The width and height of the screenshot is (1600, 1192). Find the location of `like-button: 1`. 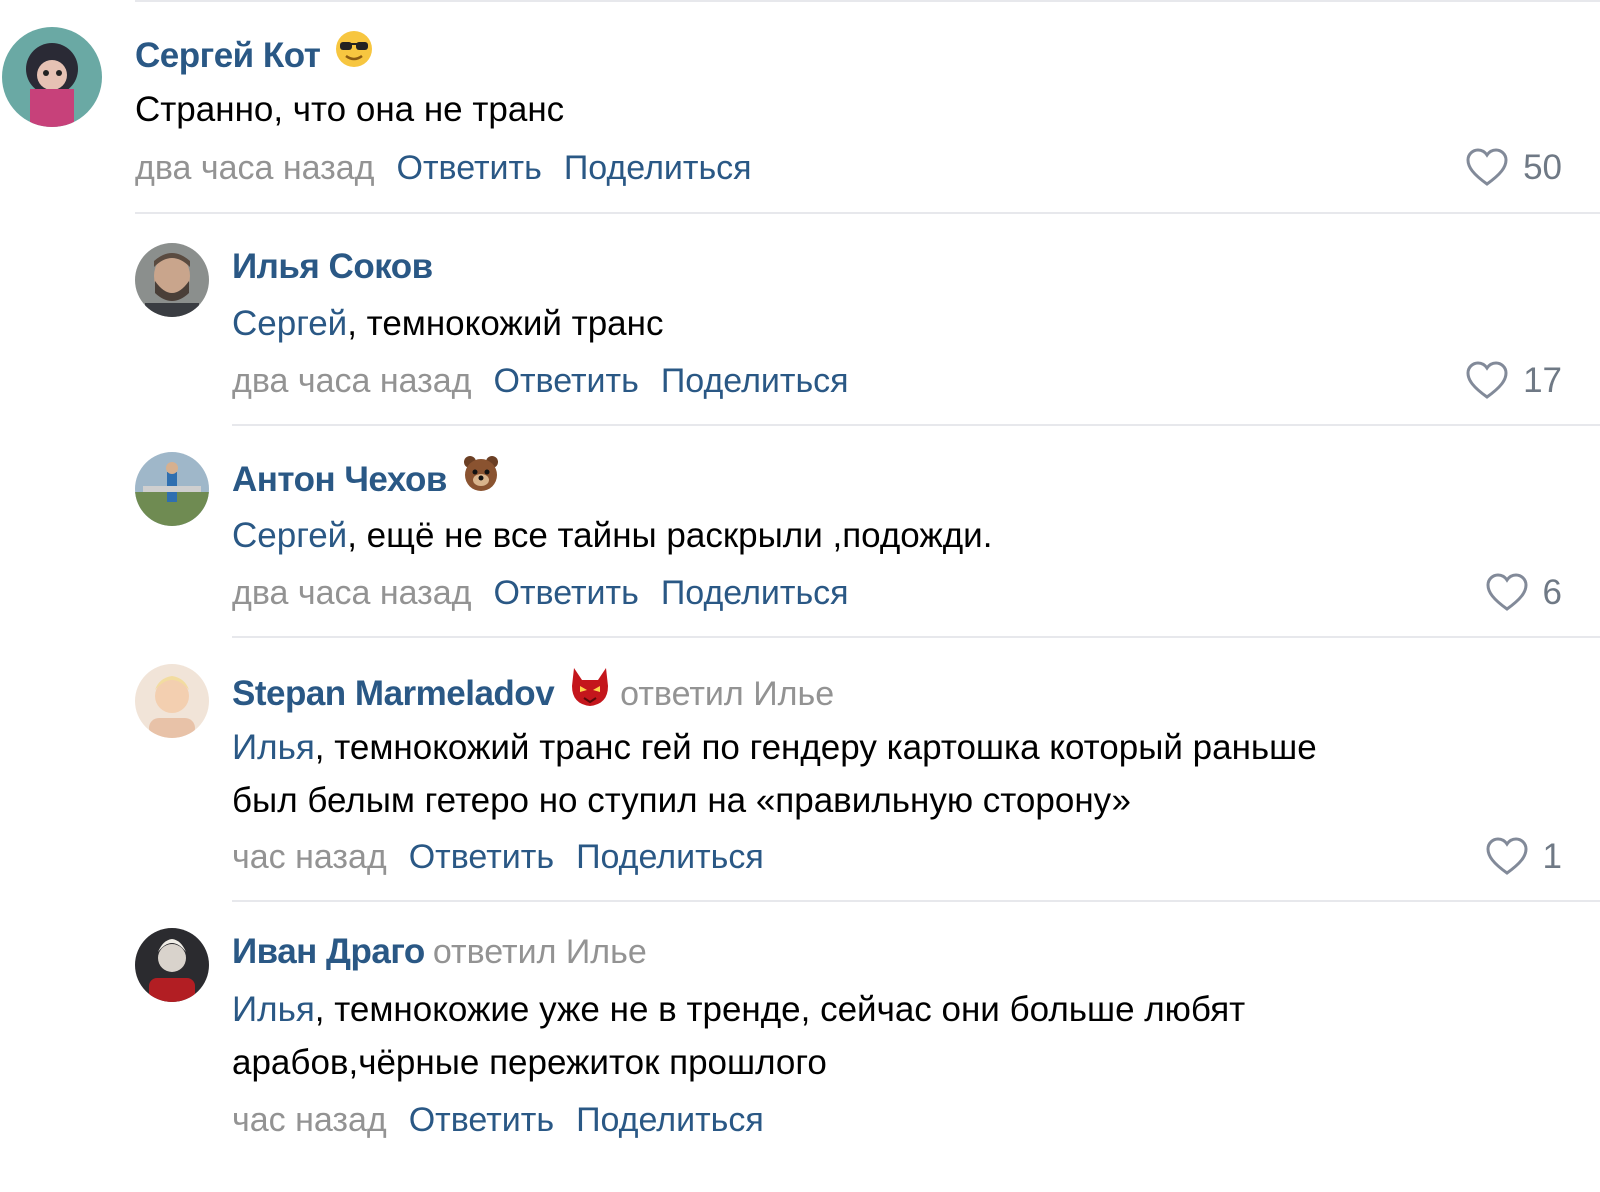

like-button: 1 is located at coordinates (1523, 857).